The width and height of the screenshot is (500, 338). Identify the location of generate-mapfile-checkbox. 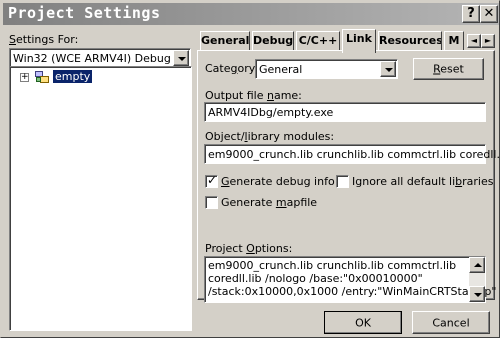
(211, 202).